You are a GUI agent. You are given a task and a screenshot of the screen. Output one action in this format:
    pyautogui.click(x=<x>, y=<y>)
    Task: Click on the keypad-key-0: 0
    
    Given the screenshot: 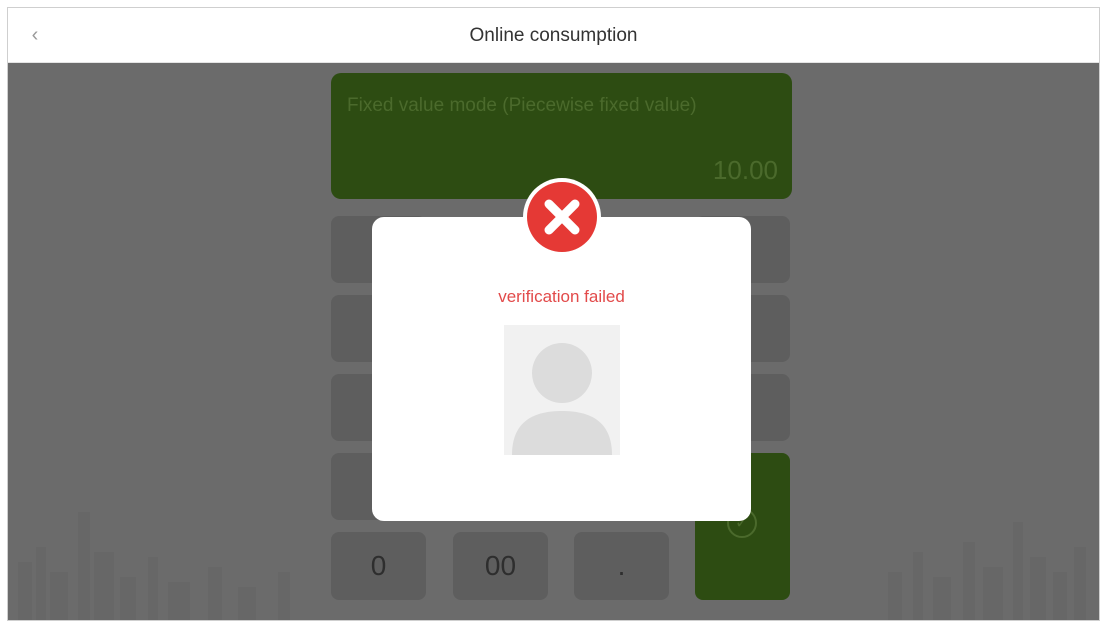 What is the action you would take?
    pyautogui.click(x=378, y=566)
    